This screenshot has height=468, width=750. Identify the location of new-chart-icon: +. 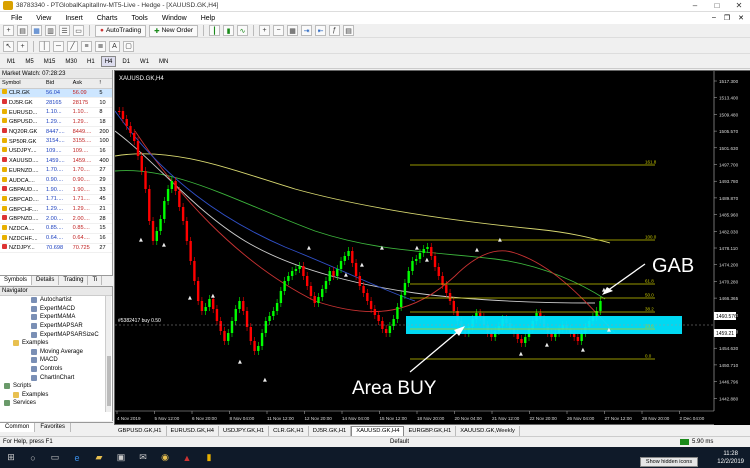
(8, 30).